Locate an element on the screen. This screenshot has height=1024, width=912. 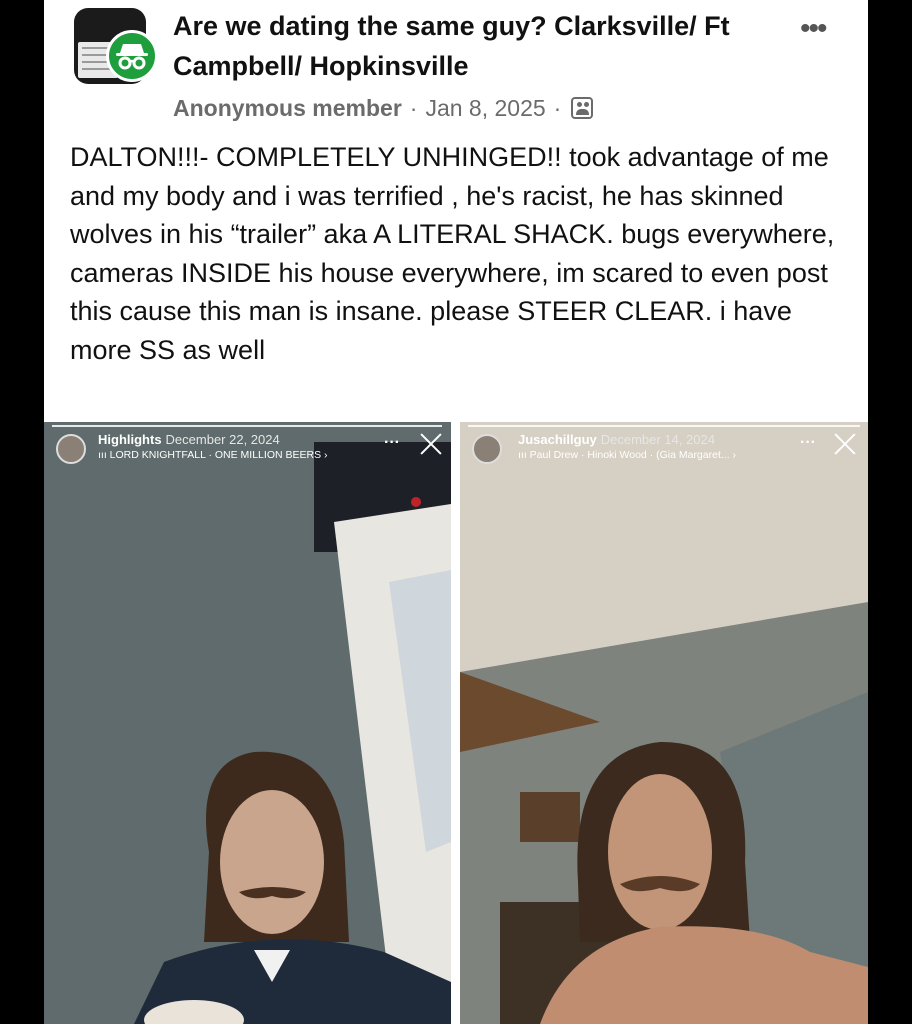
post-meta: Anonymous member · Jan 8, 2025 · is located at coordinates (383, 108).